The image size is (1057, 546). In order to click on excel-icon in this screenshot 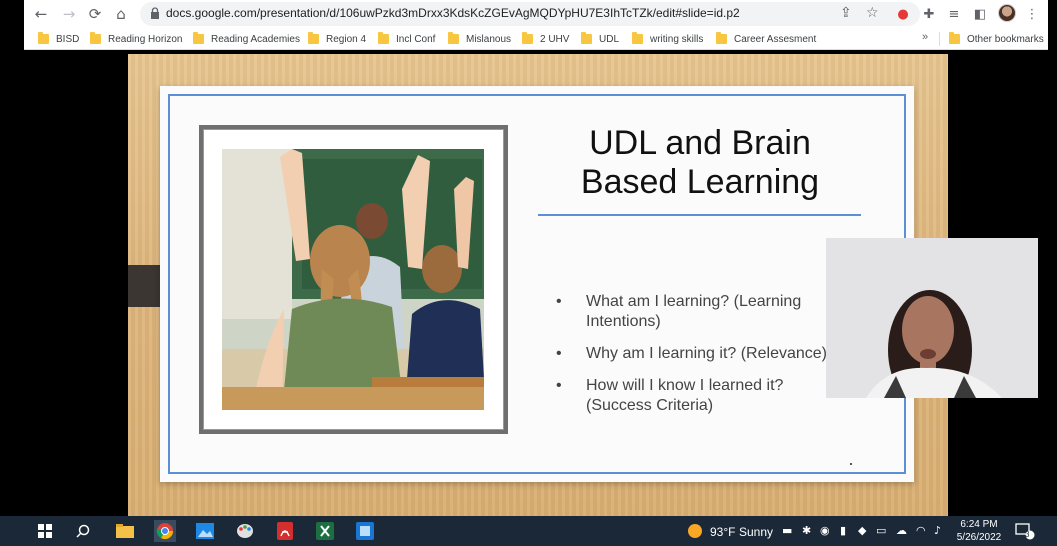, I will do `click(325, 531)`.